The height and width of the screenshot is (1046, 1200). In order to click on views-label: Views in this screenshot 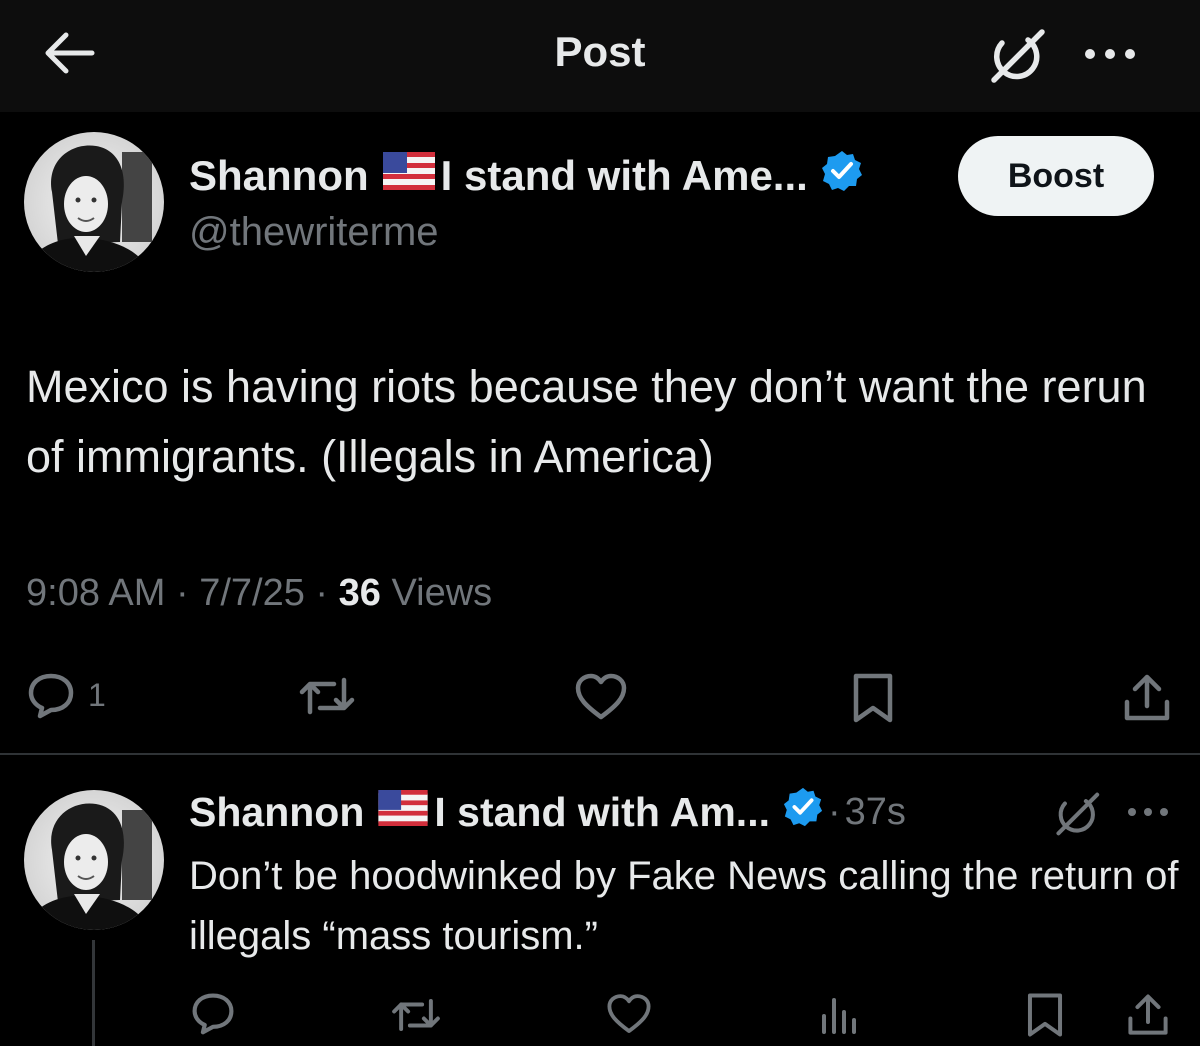, I will do `click(442, 593)`.